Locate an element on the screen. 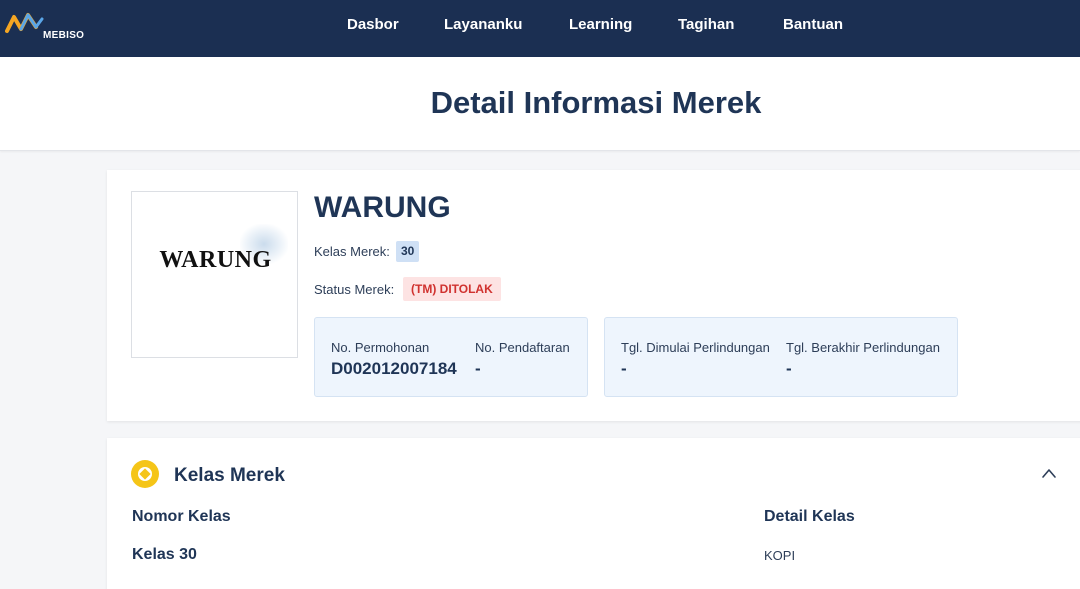  brand-image-text: WARUNG is located at coordinates (215, 260).